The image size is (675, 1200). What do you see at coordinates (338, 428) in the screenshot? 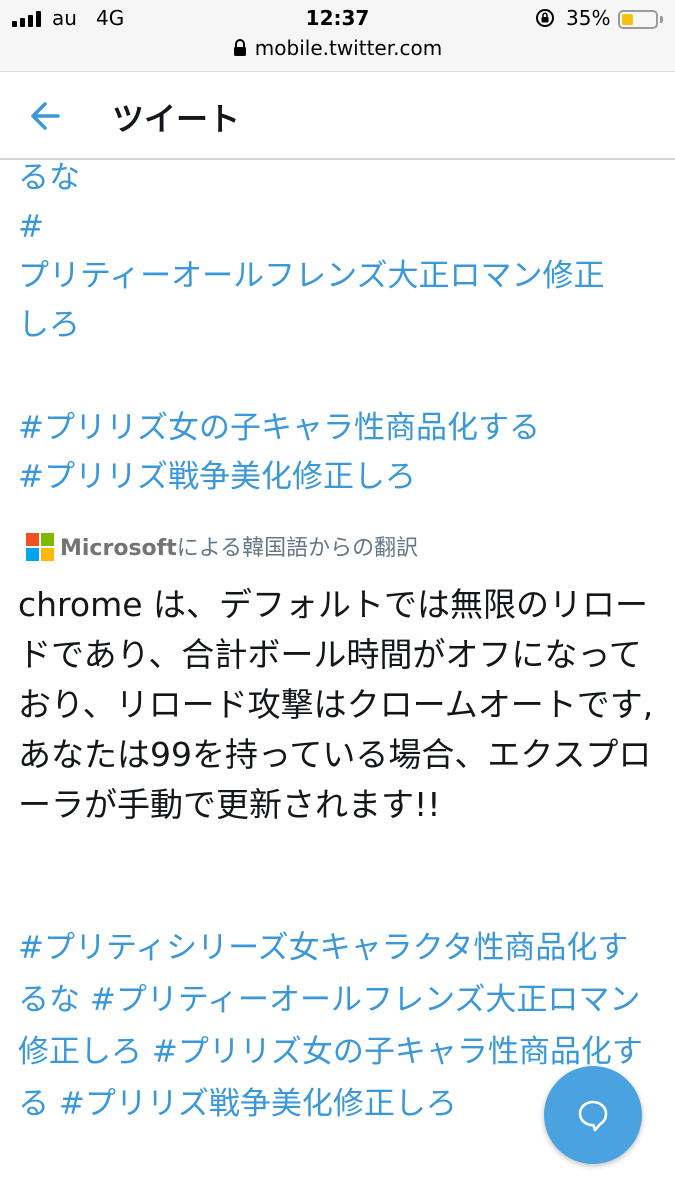
I see `hashtag-link: #プリリズ女の子キャラ性商品化する` at bounding box center [338, 428].